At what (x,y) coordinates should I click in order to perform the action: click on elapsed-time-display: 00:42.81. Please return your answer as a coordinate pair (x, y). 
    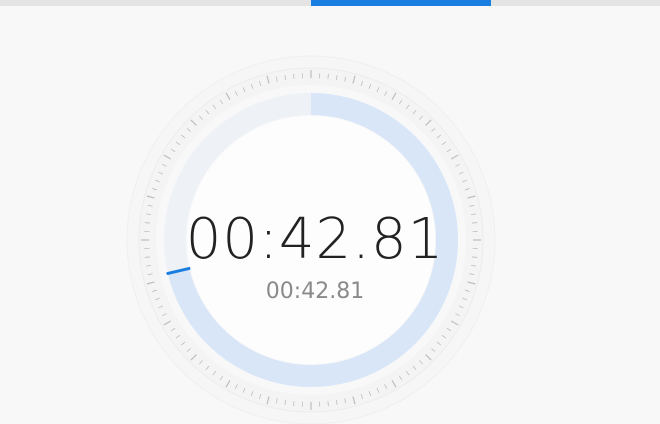
    Looking at the image, I should click on (315, 239).